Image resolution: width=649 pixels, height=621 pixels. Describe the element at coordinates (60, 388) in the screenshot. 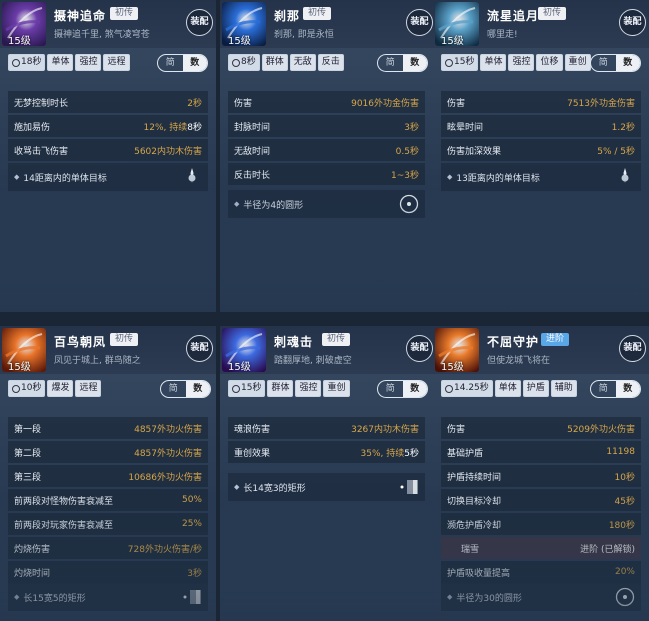

I see `skill-tag-chip: 爆发` at that location.